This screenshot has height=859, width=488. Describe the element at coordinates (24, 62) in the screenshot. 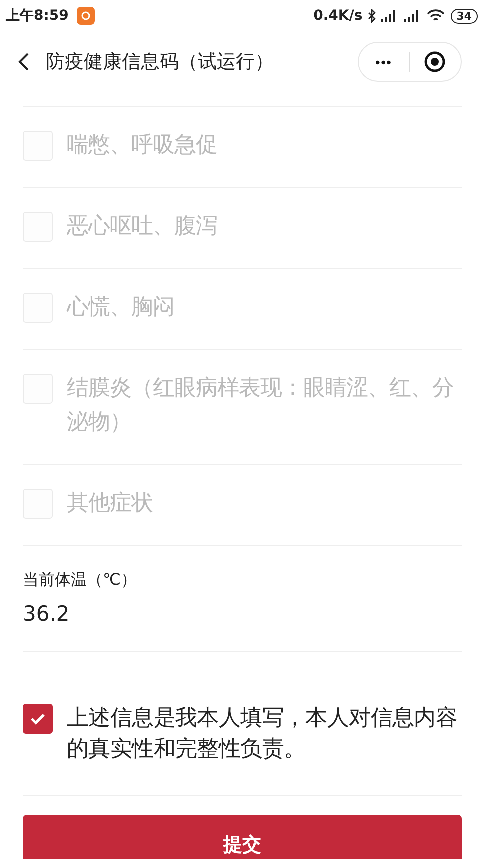

I see `chevron-left-icon` at that location.